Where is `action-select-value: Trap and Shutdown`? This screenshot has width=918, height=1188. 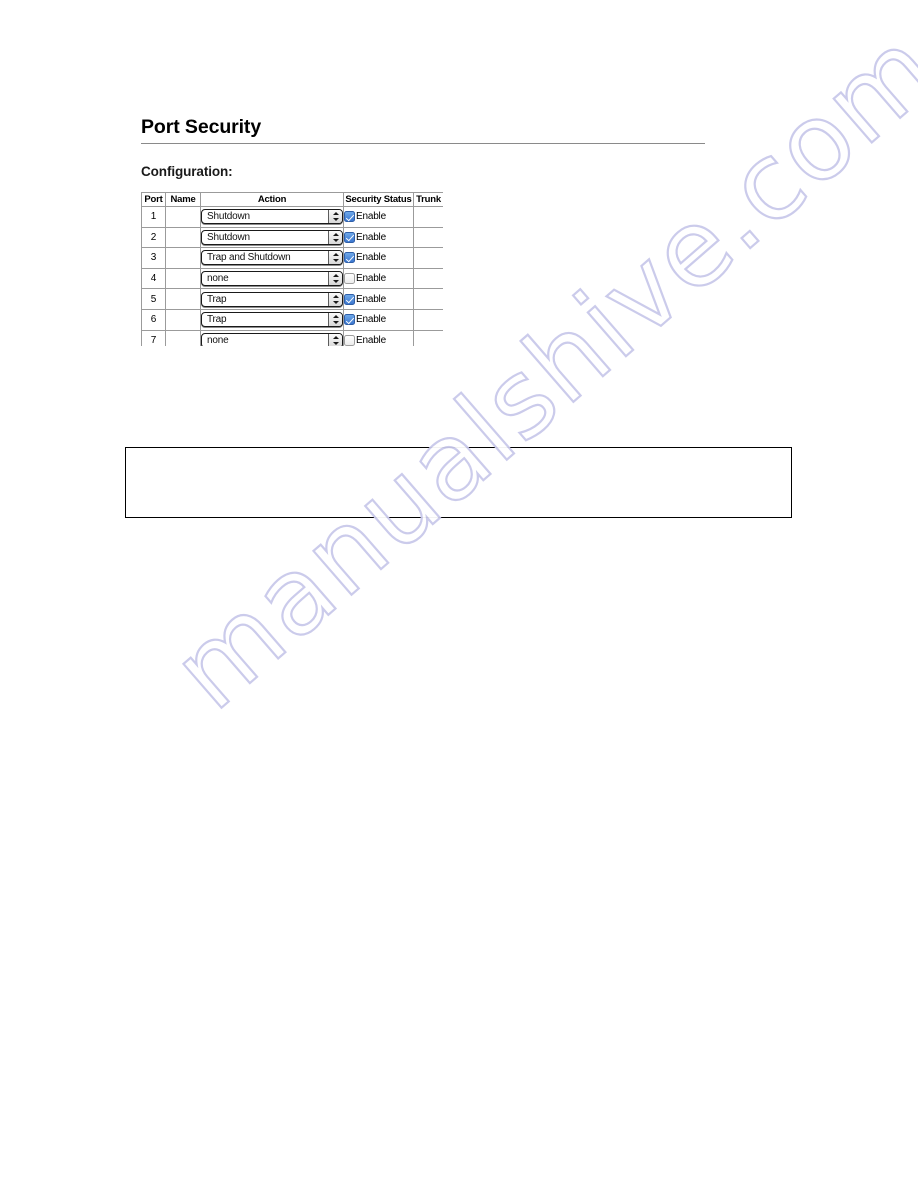 action-select-value: Trap and Shutdown is located at coordinates (249, 258).